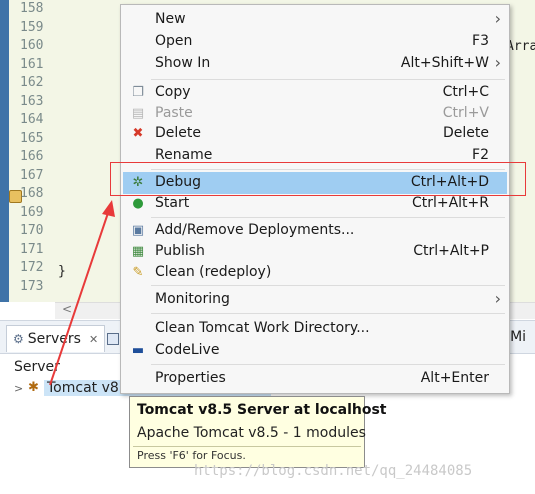 The height and width of the screenshot is (494, 535). Describe the element at coordinates (318, 179) in the screenshot. I see `annotation-highlight-box` at that location.